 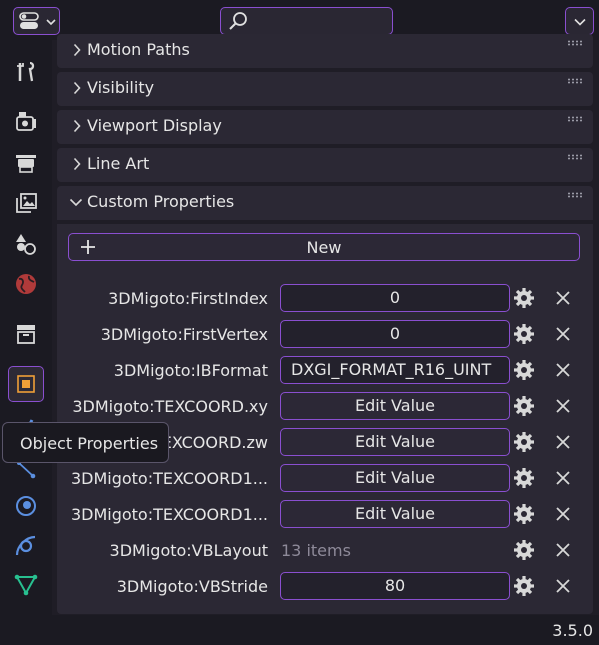 I want to click on search-icon, so click(x=238, y=21).